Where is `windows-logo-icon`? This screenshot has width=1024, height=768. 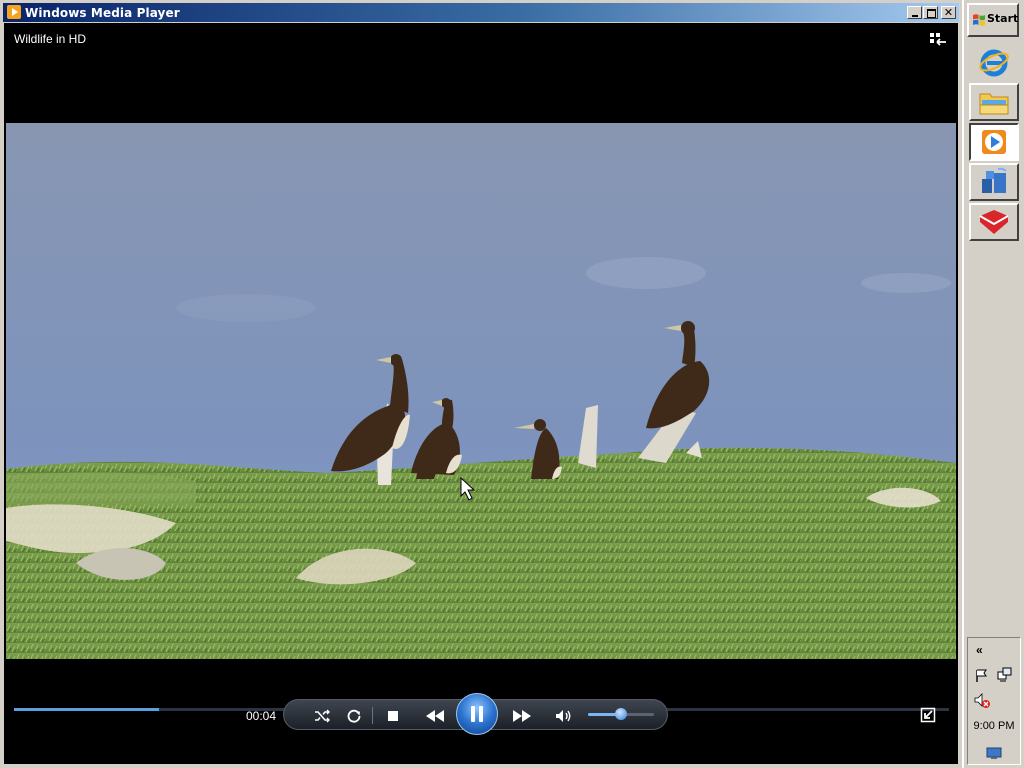 windows-logo-icon is located at coordinates (979, 20).